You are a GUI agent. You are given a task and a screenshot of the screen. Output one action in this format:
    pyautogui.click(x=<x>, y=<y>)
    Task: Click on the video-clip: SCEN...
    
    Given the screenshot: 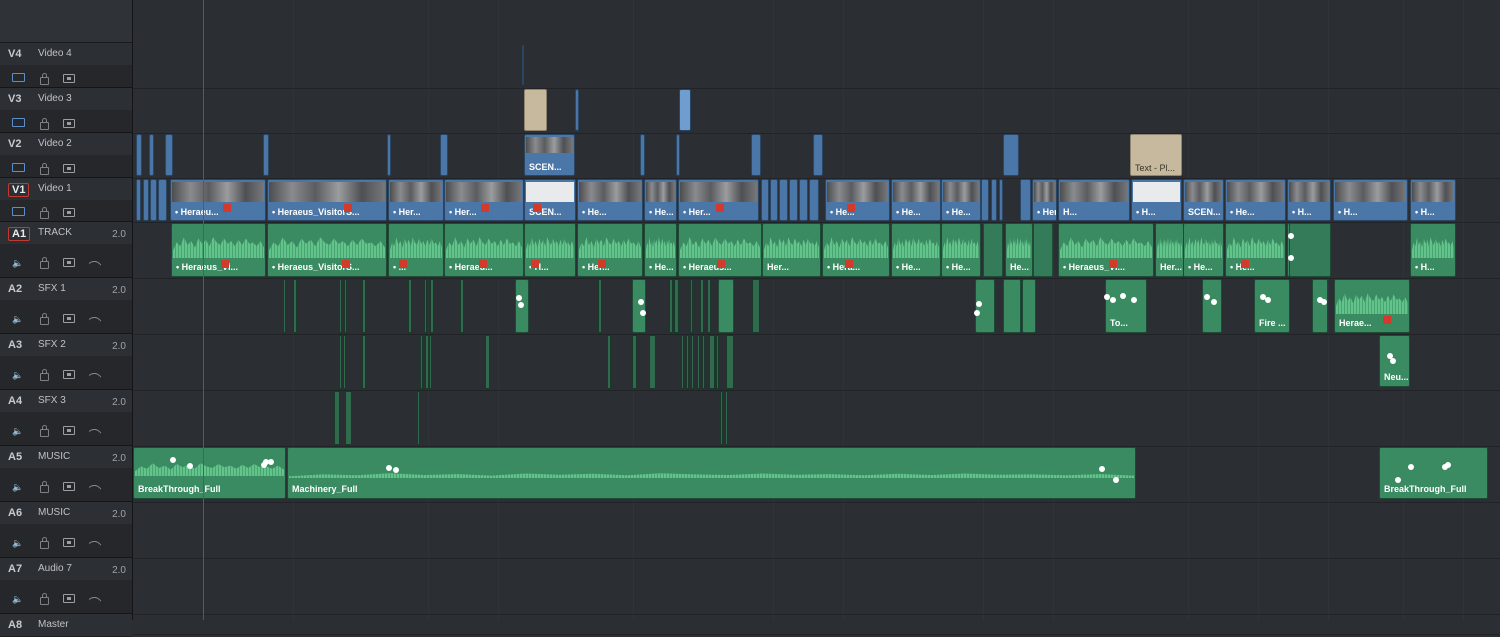 What is the action you would take?
    pyautogui.click(x=550, y=200)
    